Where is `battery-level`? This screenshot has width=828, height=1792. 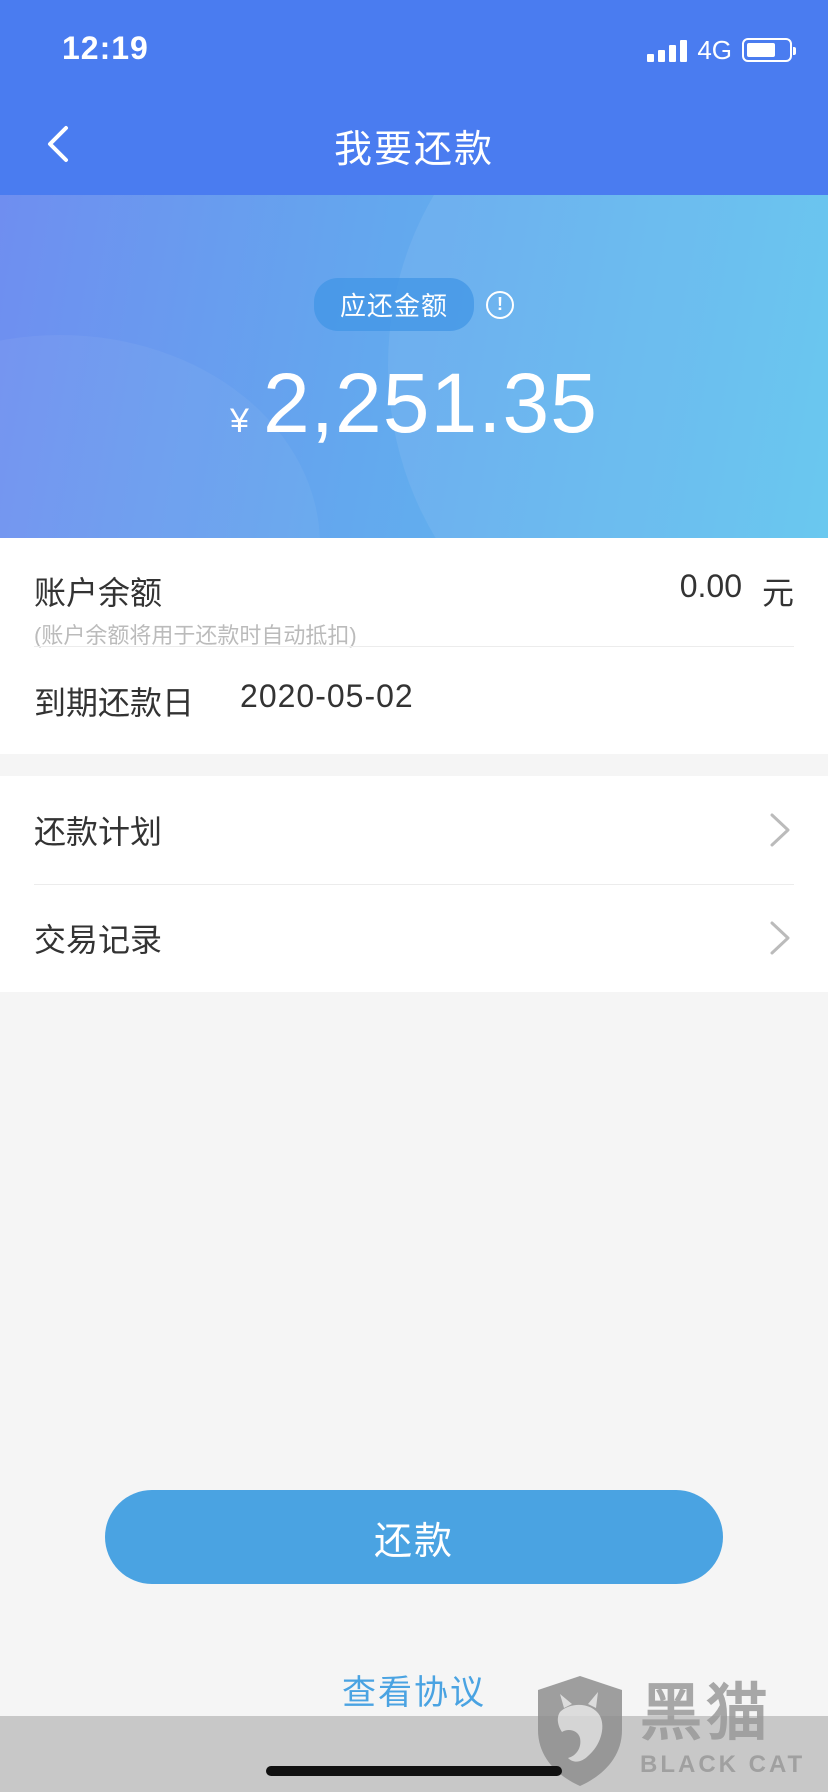 battery-level is located at coordinates (761, 50).